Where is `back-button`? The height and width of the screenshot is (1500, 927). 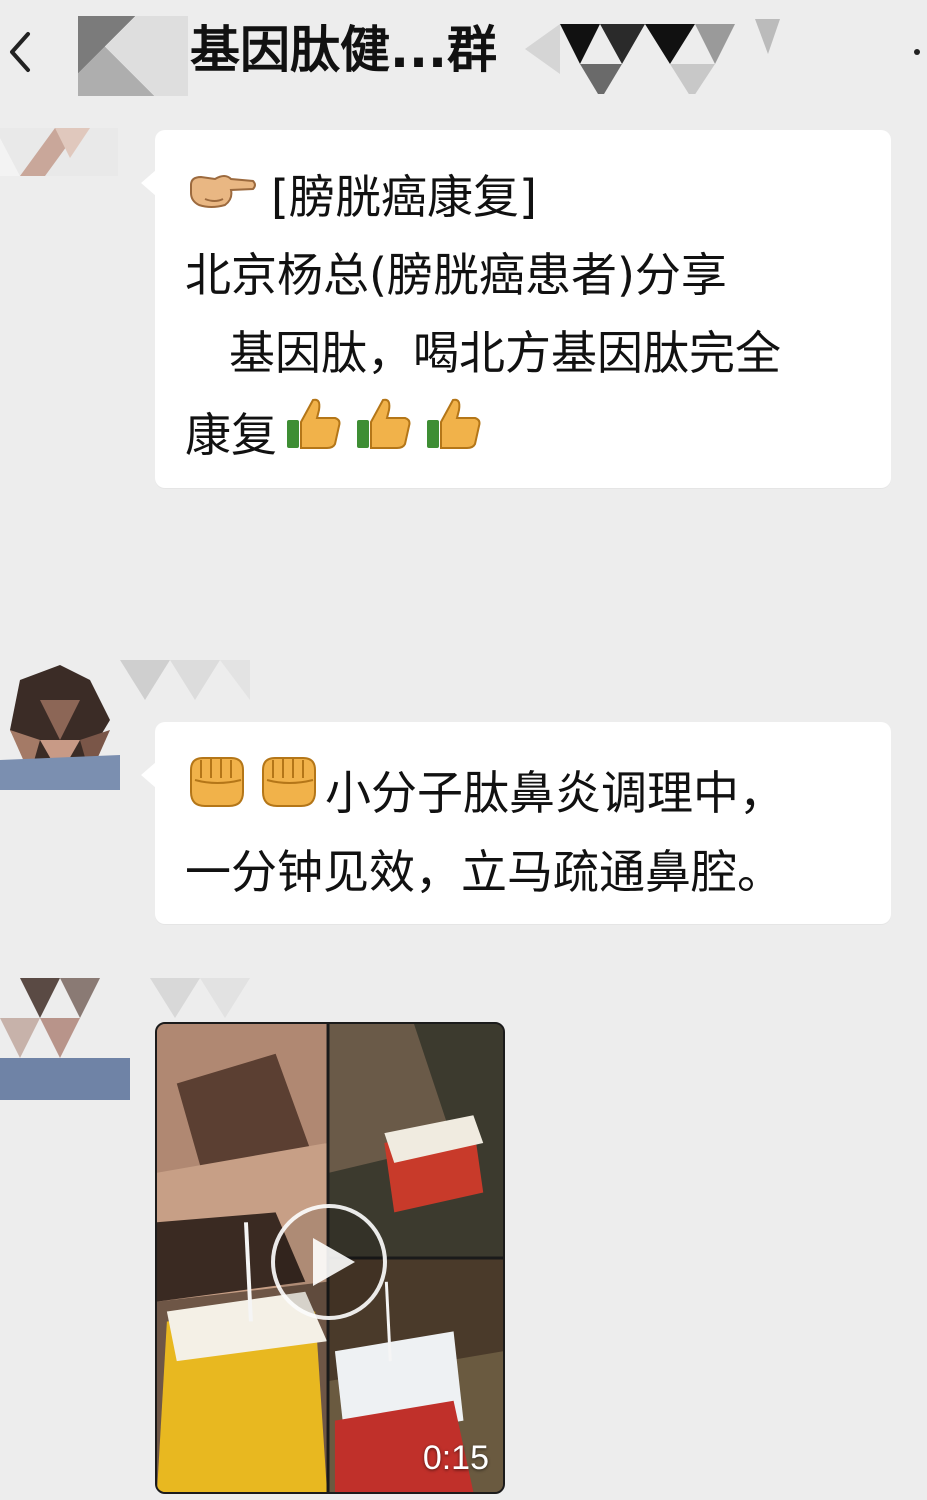 back-button is located at coordinates (20, 52).